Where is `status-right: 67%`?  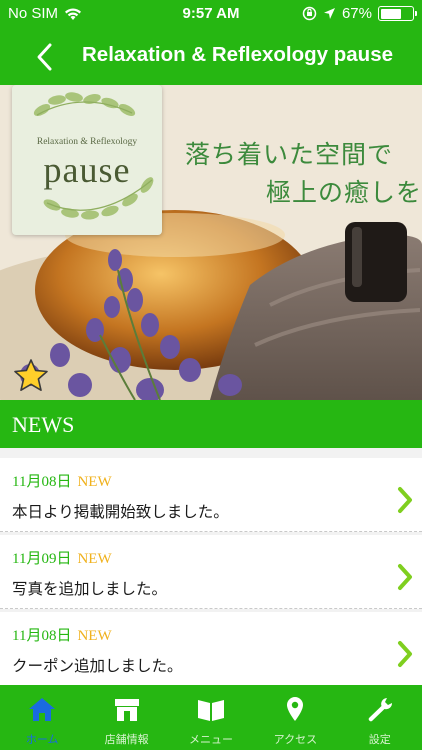 status-right: 67% is located at coordinates (359, 13).